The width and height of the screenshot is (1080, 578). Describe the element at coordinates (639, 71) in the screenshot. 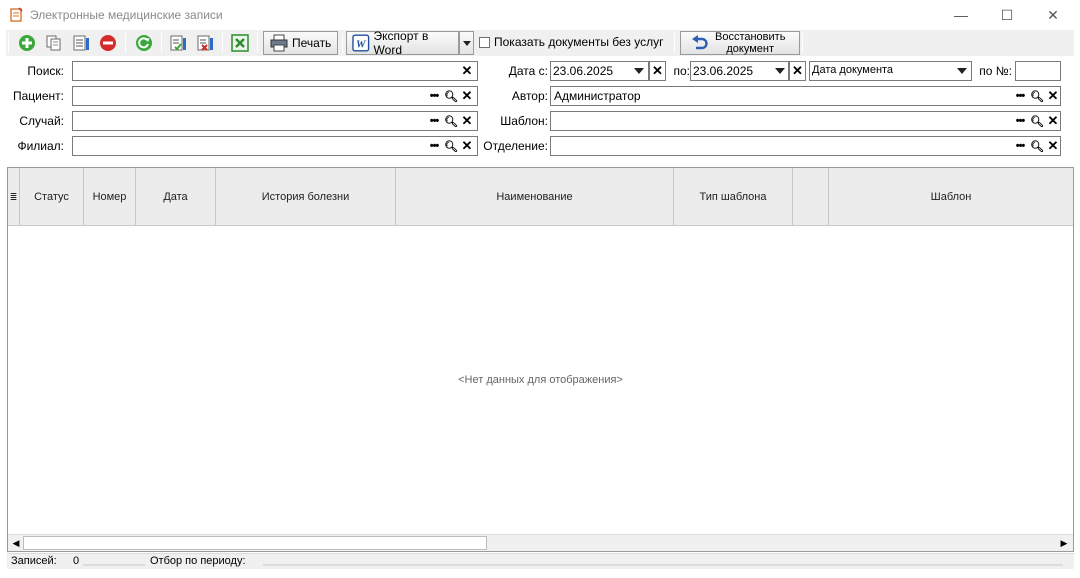

I see `date-from-dropdown-icon` at that location.